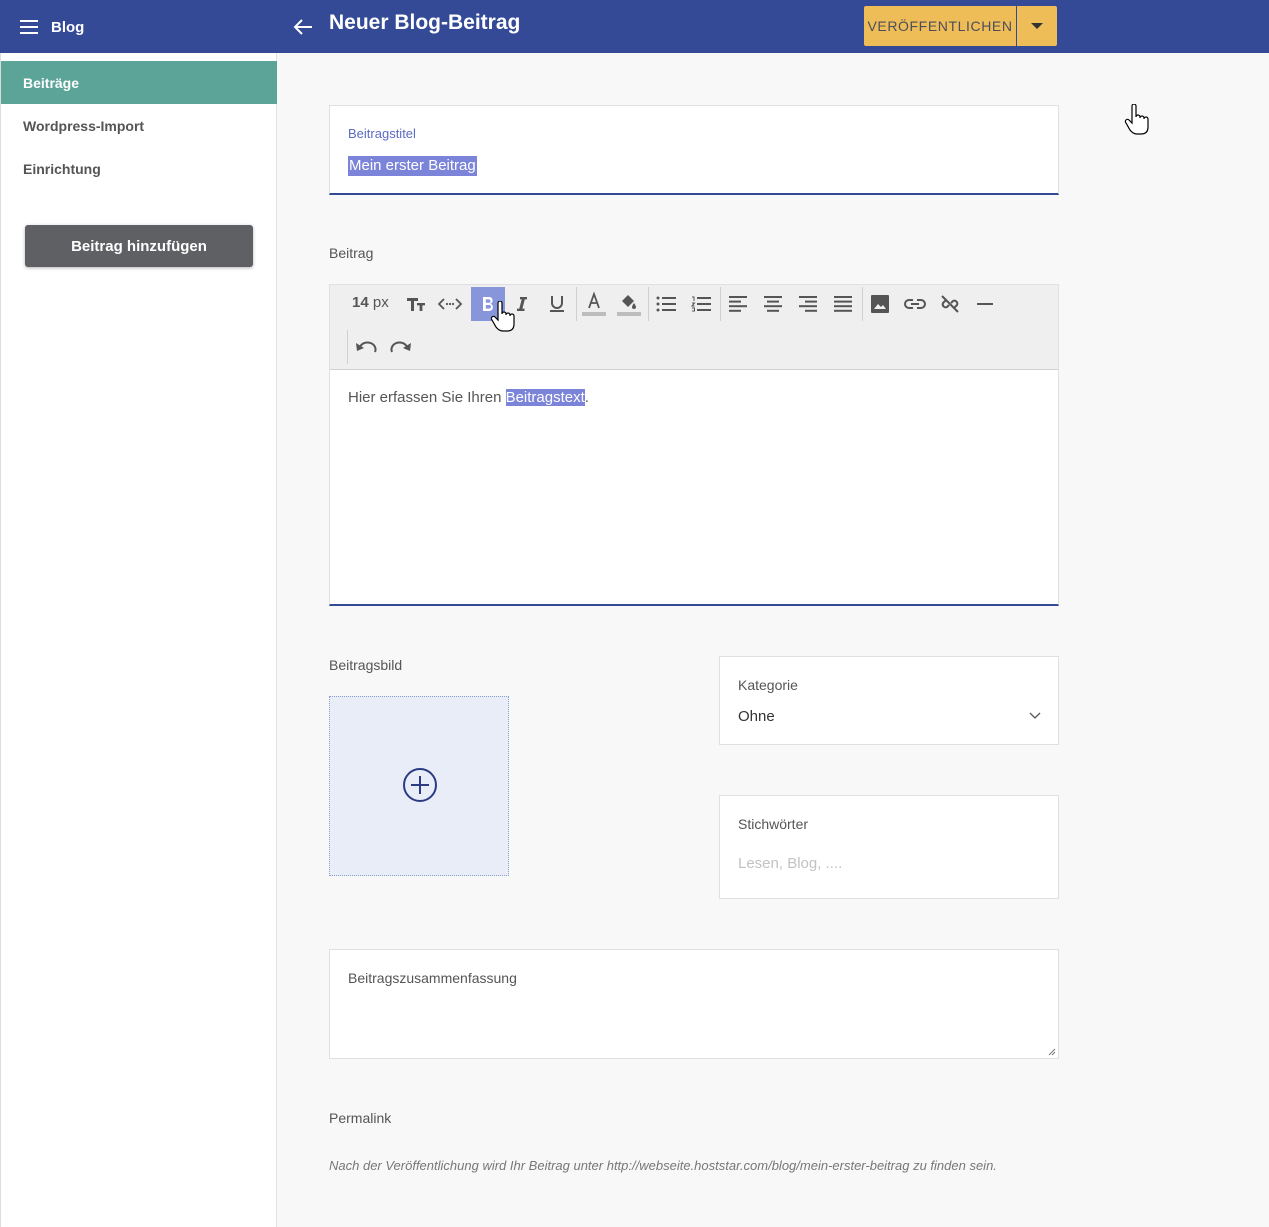 This screenshot has width=1269, height=1227. What do you see at coordinates (370, 302) in the screenshot?
I see `font-size-select: 14 px` at bounding box center [370, 302].